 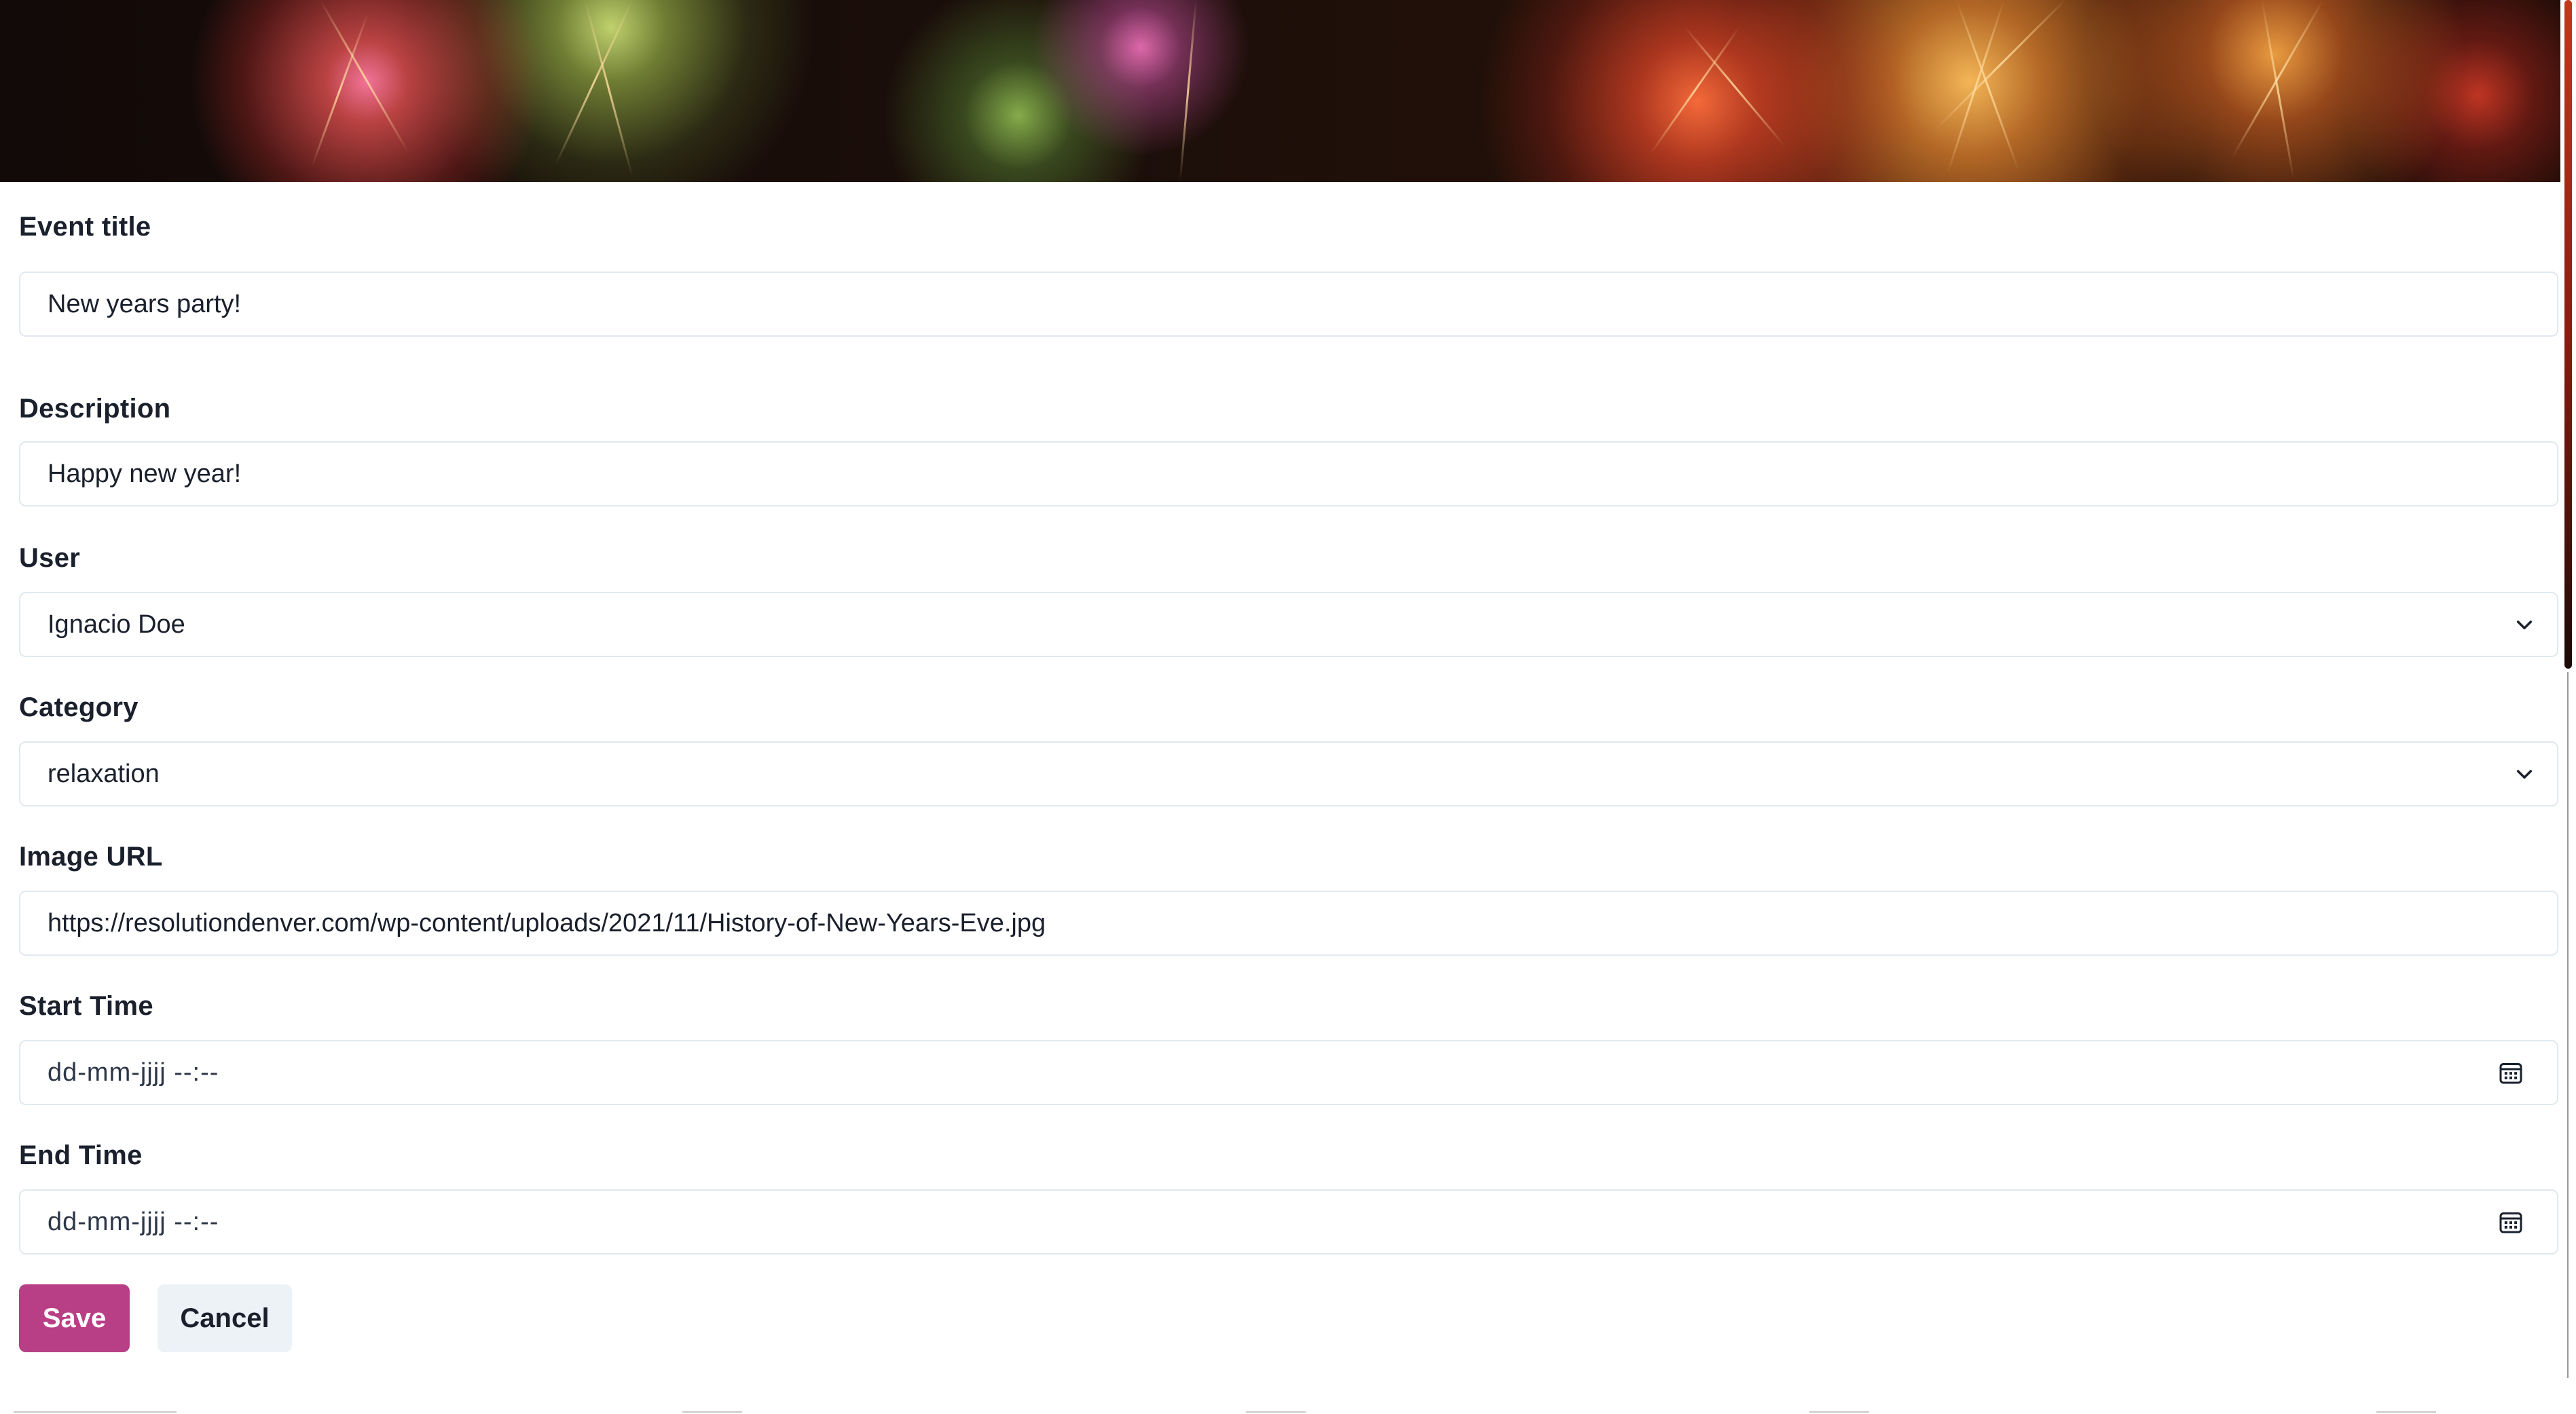 What do you see at coordinates (1280, 91) in the screenshot?
I see `fireworks-banner-image` at bounding box center [1280, 91].